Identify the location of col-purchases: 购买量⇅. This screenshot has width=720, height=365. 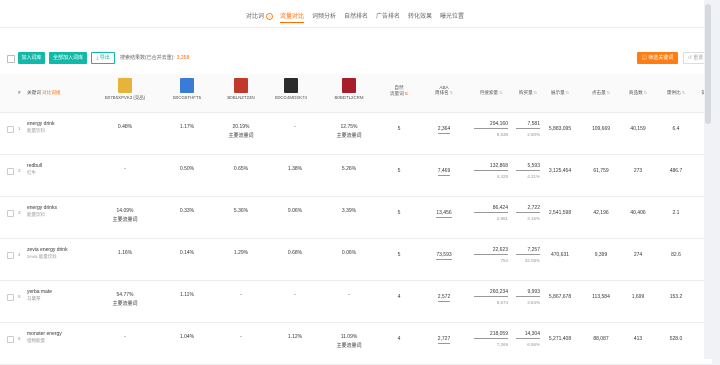
(528, 93).